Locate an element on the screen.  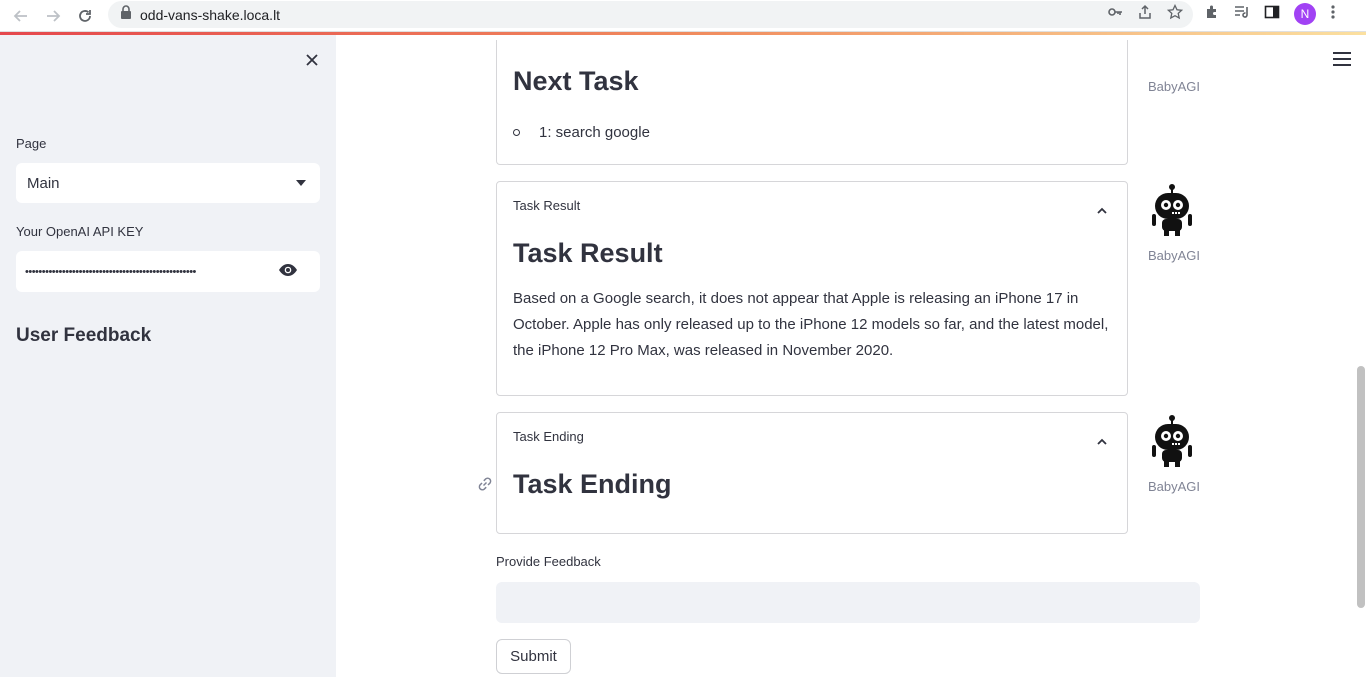
task-ending-card: Task Ending Task Ending is located at coordinates (812, 473).